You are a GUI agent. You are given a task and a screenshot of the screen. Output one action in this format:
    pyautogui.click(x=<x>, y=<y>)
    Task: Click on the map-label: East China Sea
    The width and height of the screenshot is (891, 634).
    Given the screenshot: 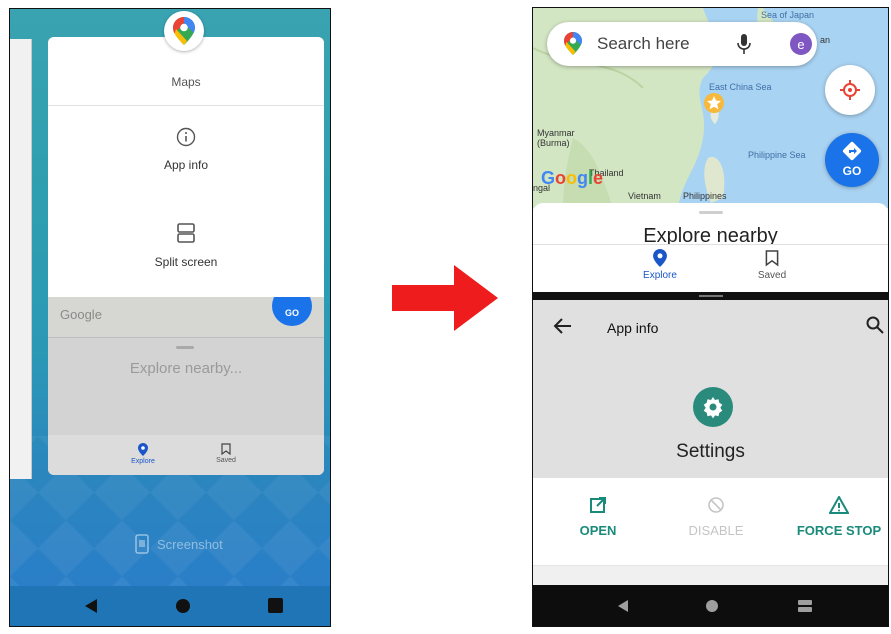 What is the action you would take?
    pyautogui.click(x=740, y=87)
    